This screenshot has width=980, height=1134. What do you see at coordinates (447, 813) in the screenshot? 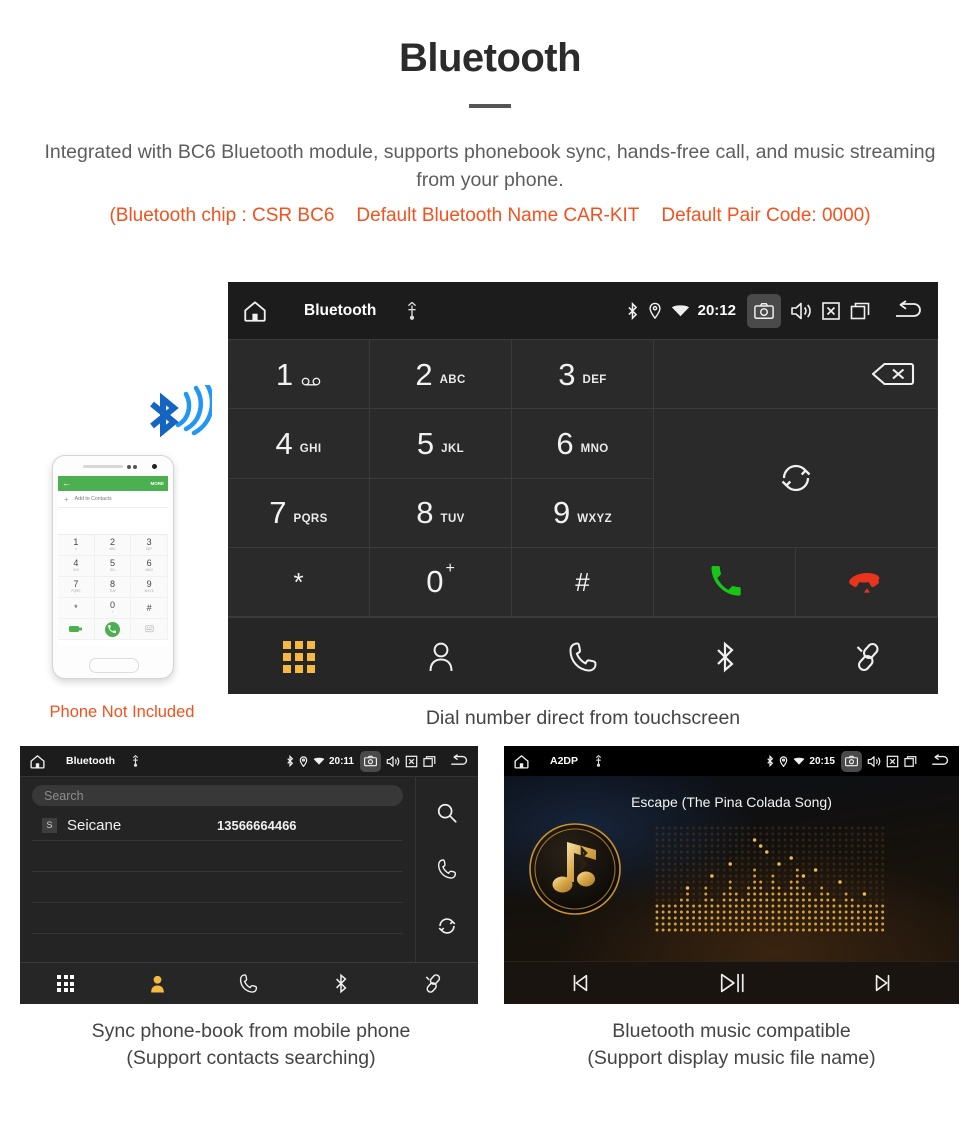
I see `search-icon` at bounding box center [447, 813].